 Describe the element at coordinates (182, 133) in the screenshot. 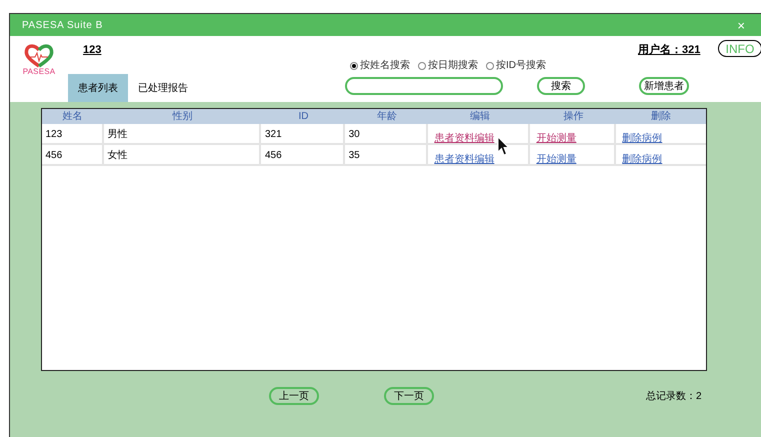

I see `table-cell: 男性` at that location.